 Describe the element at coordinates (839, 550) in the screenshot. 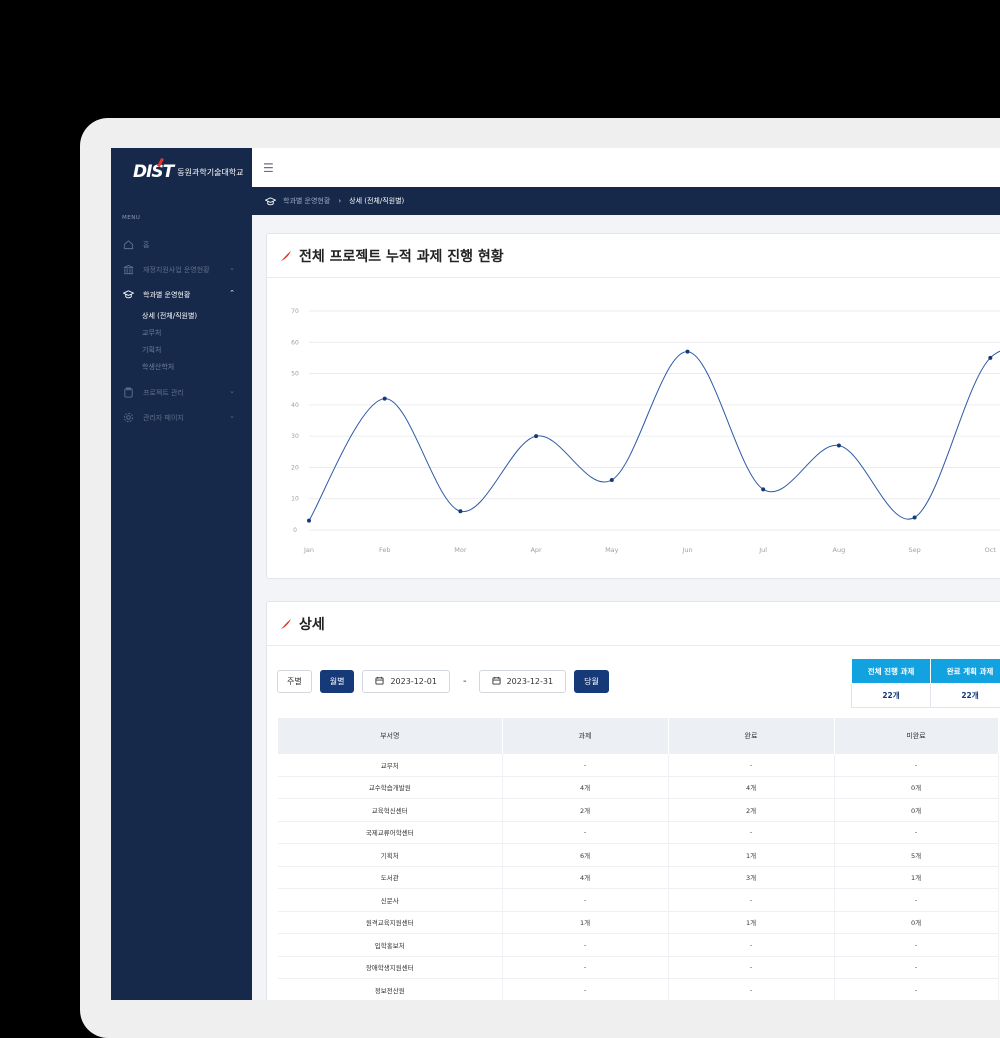

I see `x-tick-label: Aug` at that location.